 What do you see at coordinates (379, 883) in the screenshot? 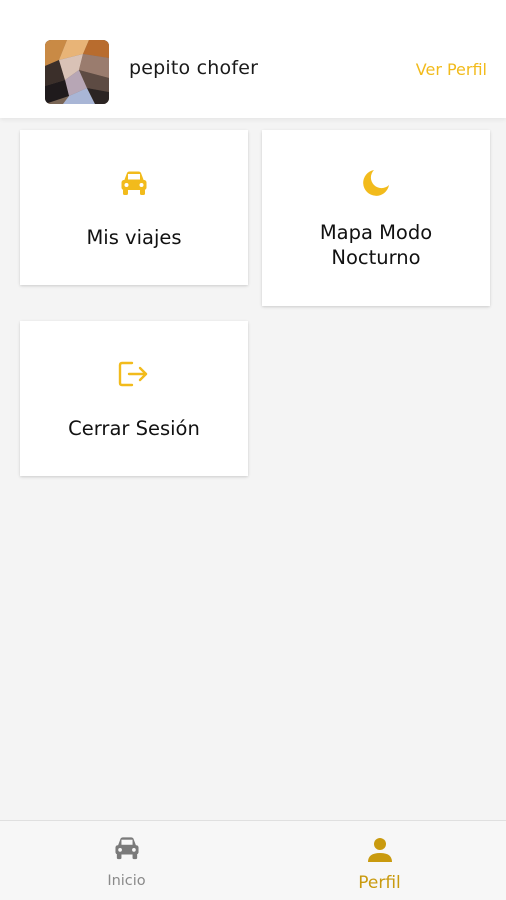
I see `nav-label-perfil: Perfil` at bounding box center [379, 883].